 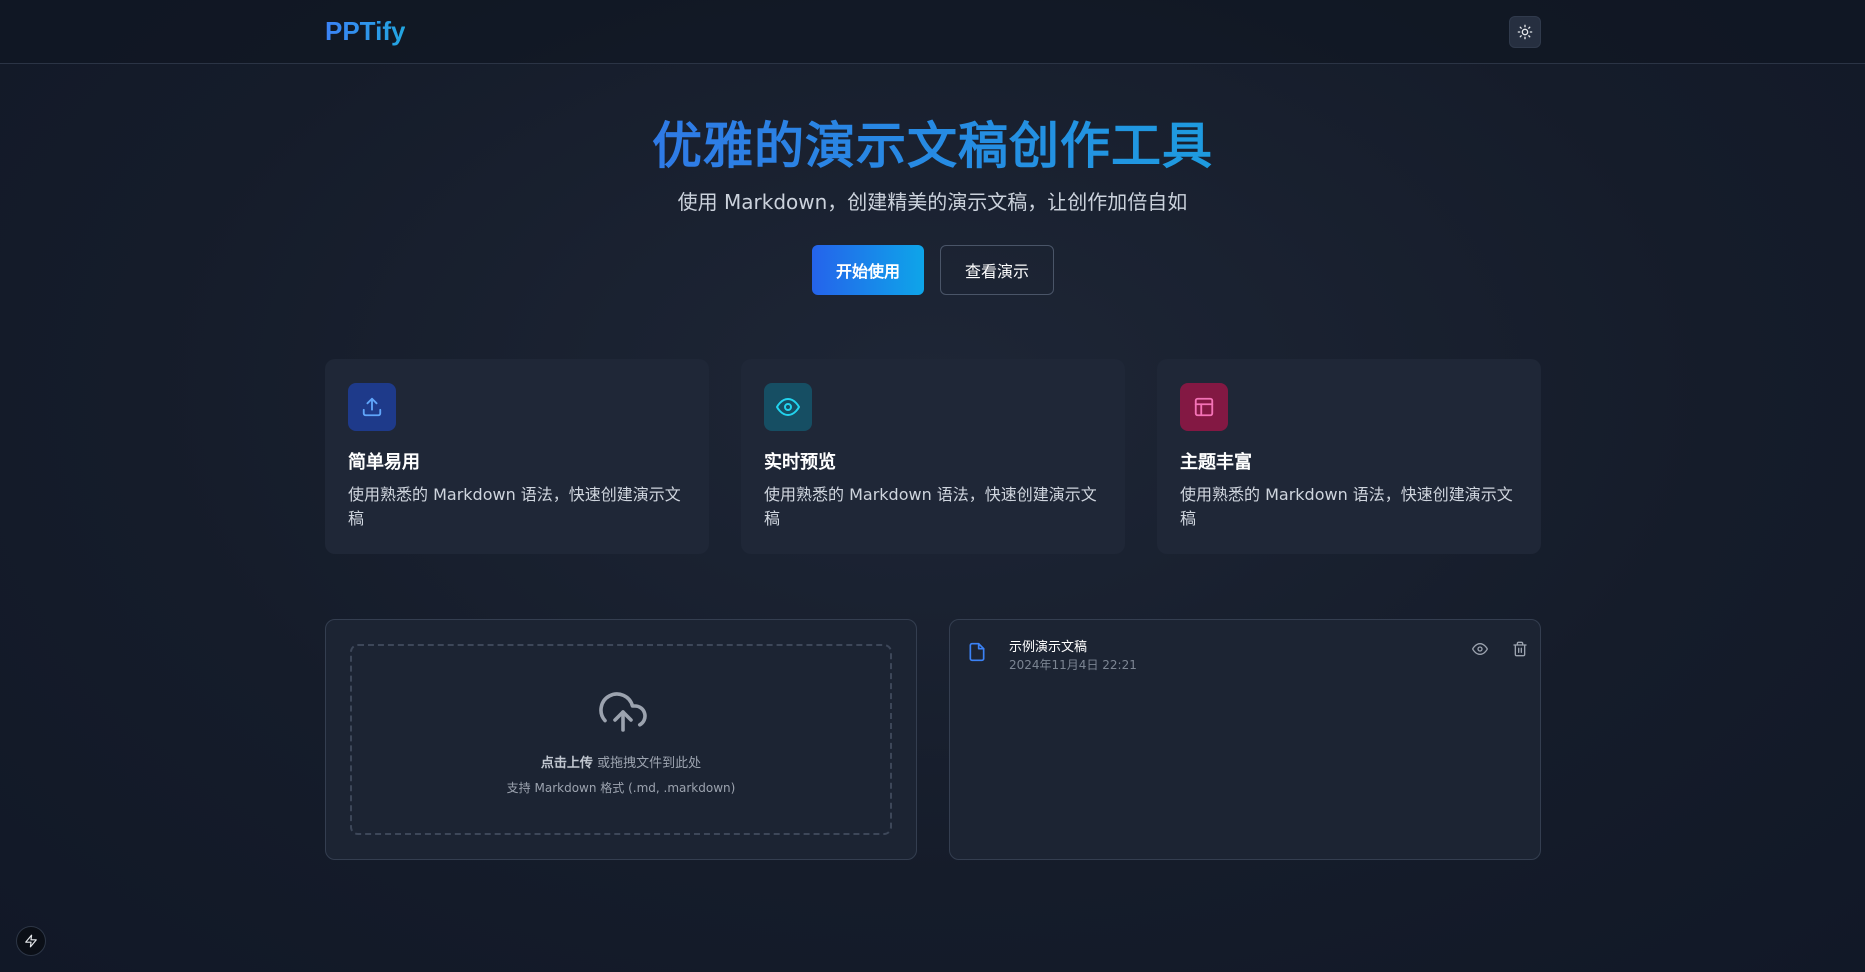 What do you see at coordinates (1245, 739) in the screenshot?
I see `file-list-card: 示例演示文稿 2024年11月4日 22:21` at bounding box center [1245, 739].